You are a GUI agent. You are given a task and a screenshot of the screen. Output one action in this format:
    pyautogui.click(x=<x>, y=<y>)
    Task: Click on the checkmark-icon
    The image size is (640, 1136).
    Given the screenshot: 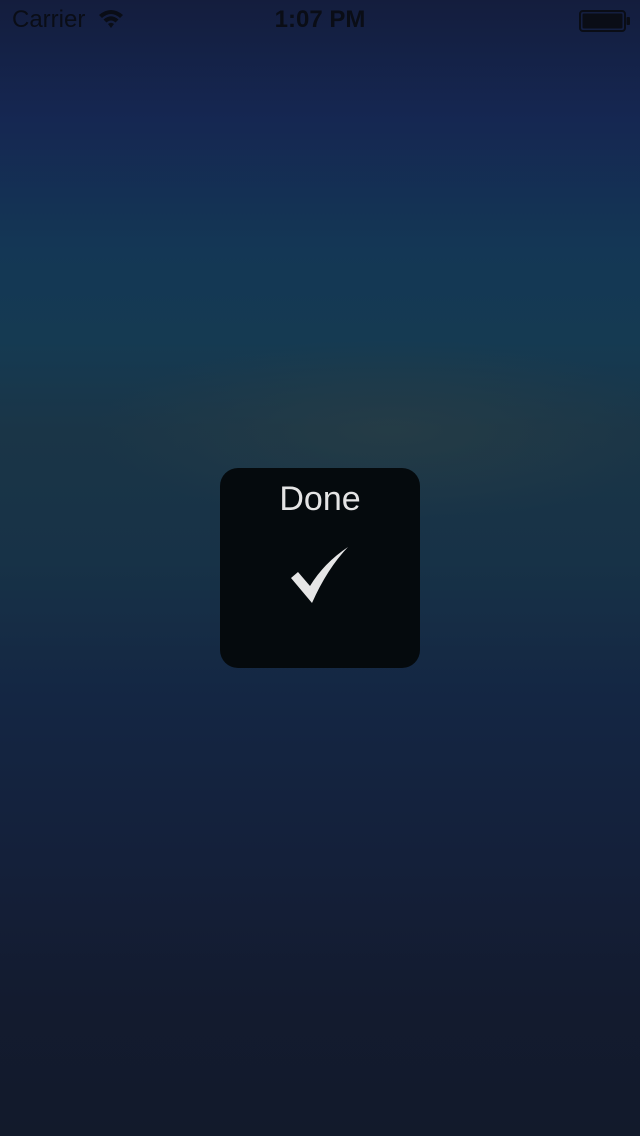 What is the action you would take?
    pyautogui.click(x=319, y=575)
    